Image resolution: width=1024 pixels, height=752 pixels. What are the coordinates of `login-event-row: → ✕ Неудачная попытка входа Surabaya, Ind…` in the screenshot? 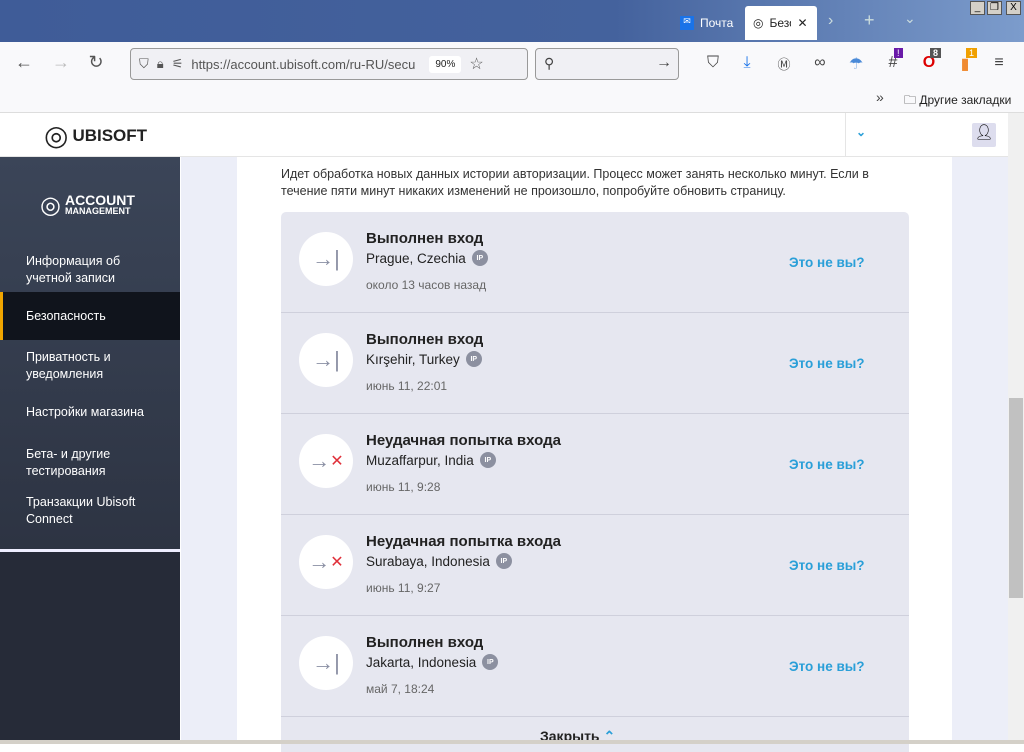 It's located at (595, 565).